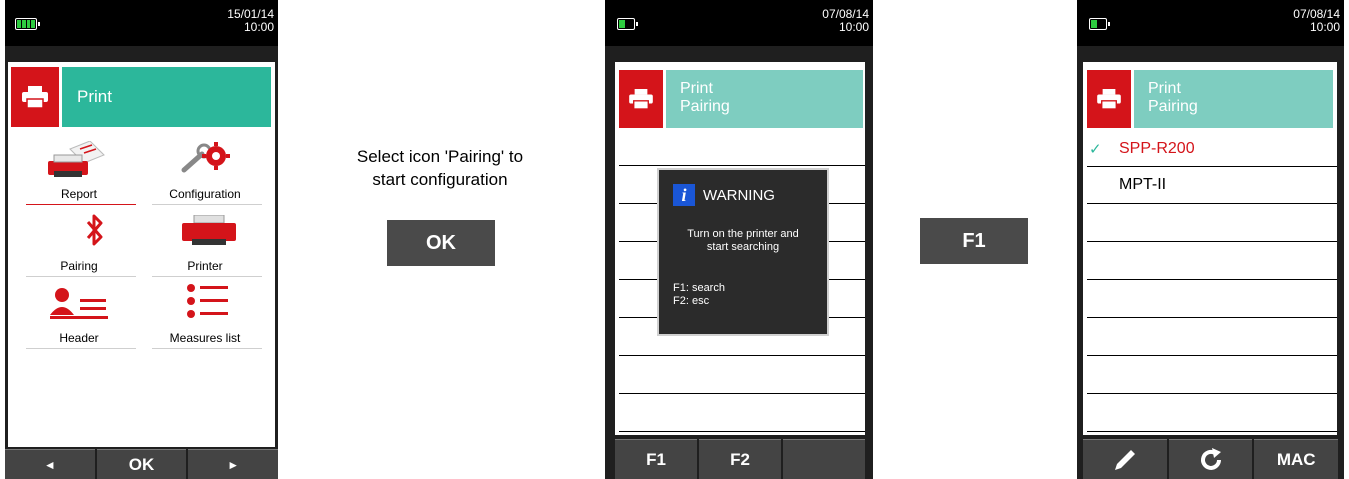 This screenshot has width=1349, height=479. What do you see at coordinates (94, 230) in the screenshot?
I see `bluetooth-icon` at bounding box center [94, 230].